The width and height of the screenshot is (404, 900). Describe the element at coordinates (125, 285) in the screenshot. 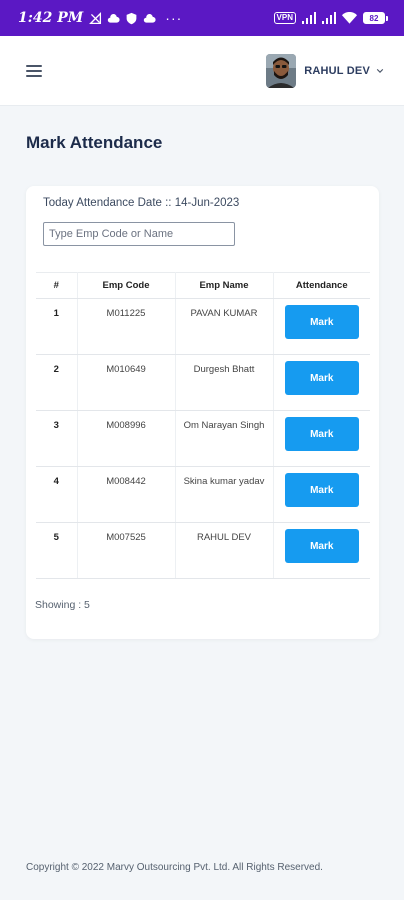

I see `column-header-emp-code: Emp Code` at that location.